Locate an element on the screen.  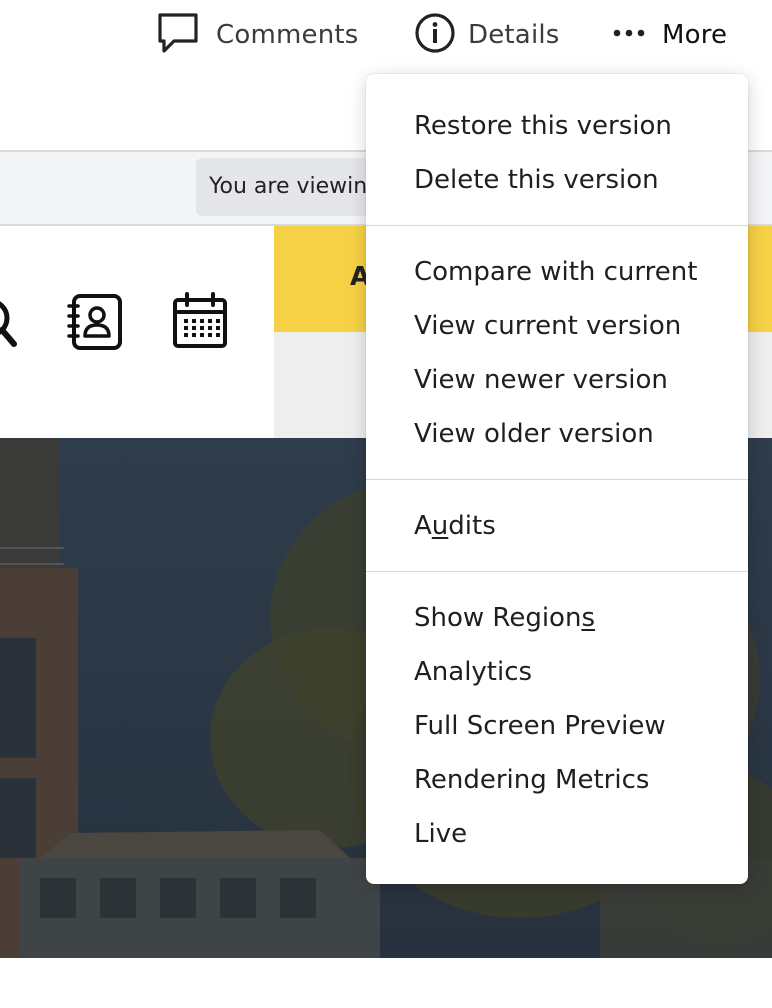
more-button: More is located at coordinates (669, 35).